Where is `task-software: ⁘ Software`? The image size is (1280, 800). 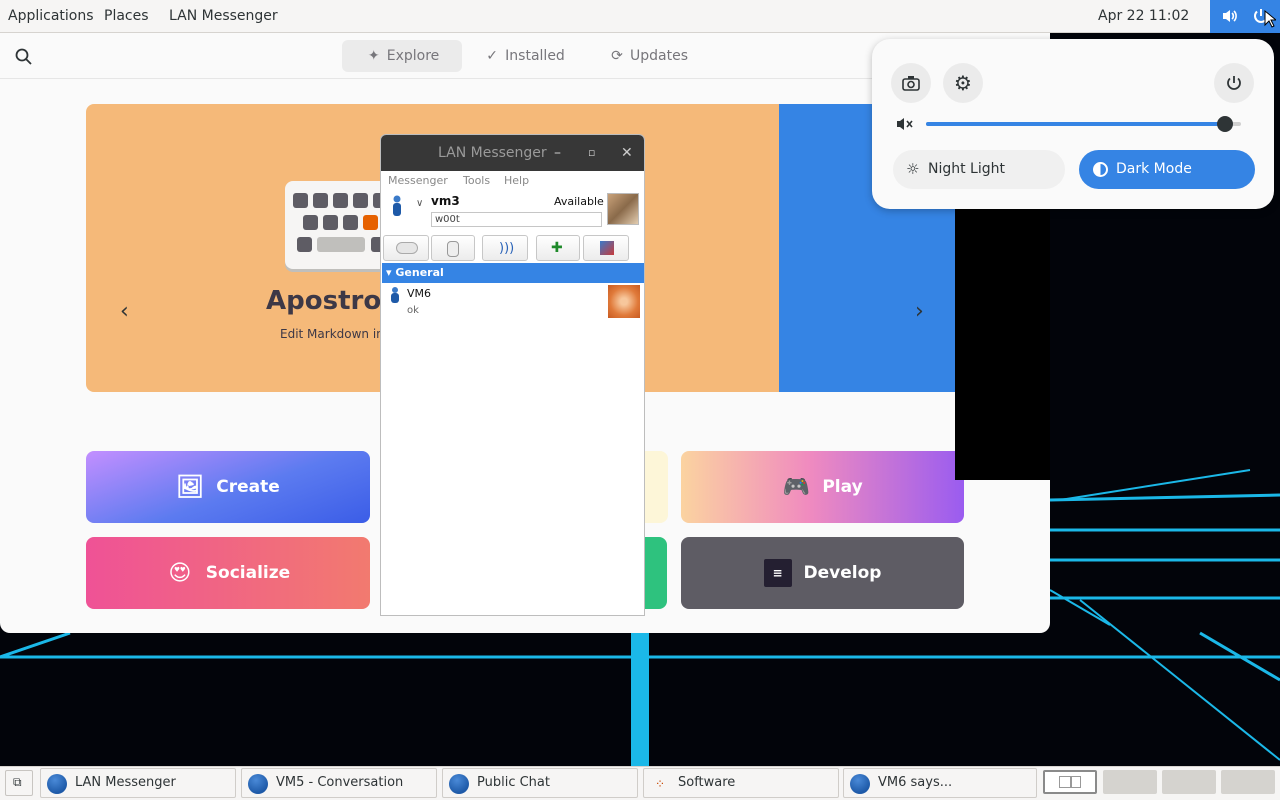 task-software: ⁘ Software is located at coordinates (741, 783).